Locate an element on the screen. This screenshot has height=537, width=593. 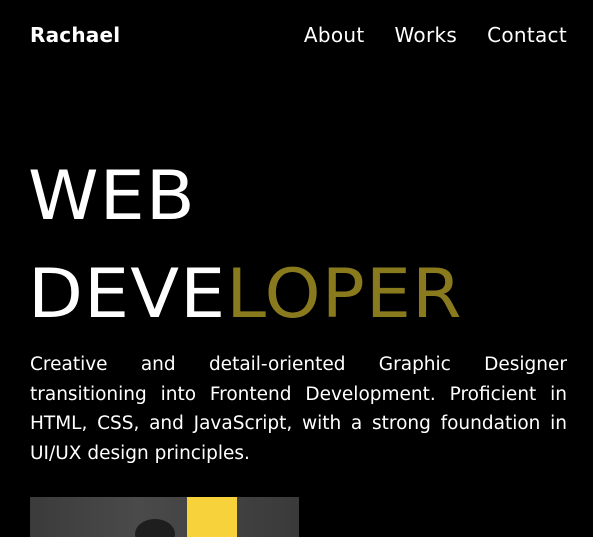
profile-image is located at coordinates (164, 517).